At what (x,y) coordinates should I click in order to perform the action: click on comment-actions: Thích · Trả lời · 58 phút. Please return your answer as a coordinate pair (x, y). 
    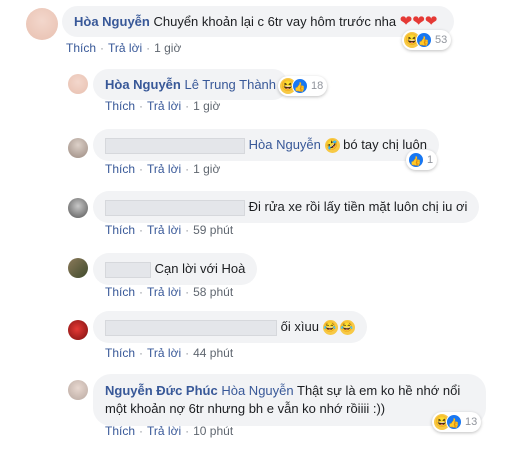
    Looking at the image, I should click on (169, 292).